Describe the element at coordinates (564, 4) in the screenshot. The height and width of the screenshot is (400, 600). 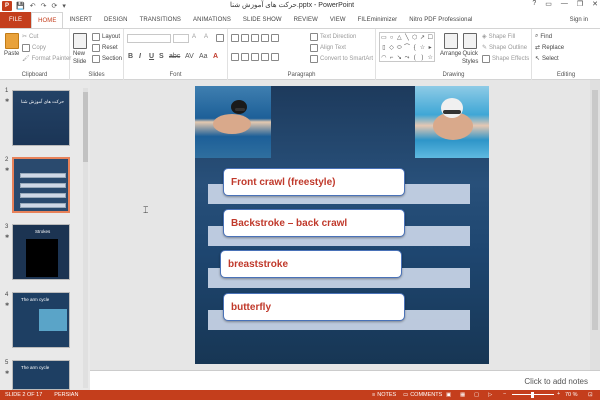
I see `minimize-button: —` at that location.